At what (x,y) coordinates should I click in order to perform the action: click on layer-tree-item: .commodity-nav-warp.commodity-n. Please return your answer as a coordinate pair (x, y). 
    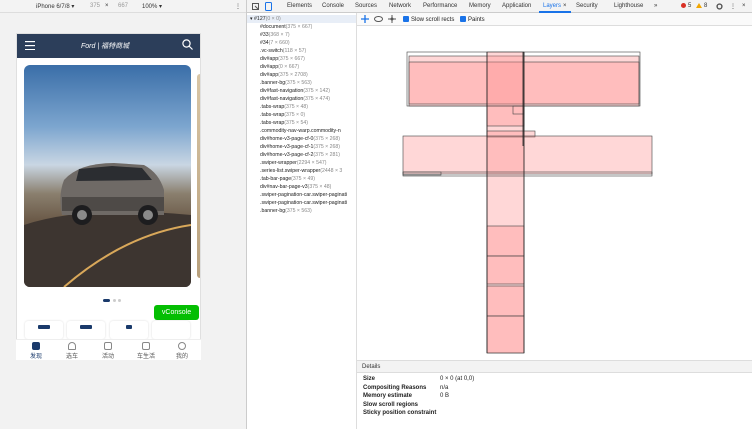
    Looking at the image, I should click on (300, 131).